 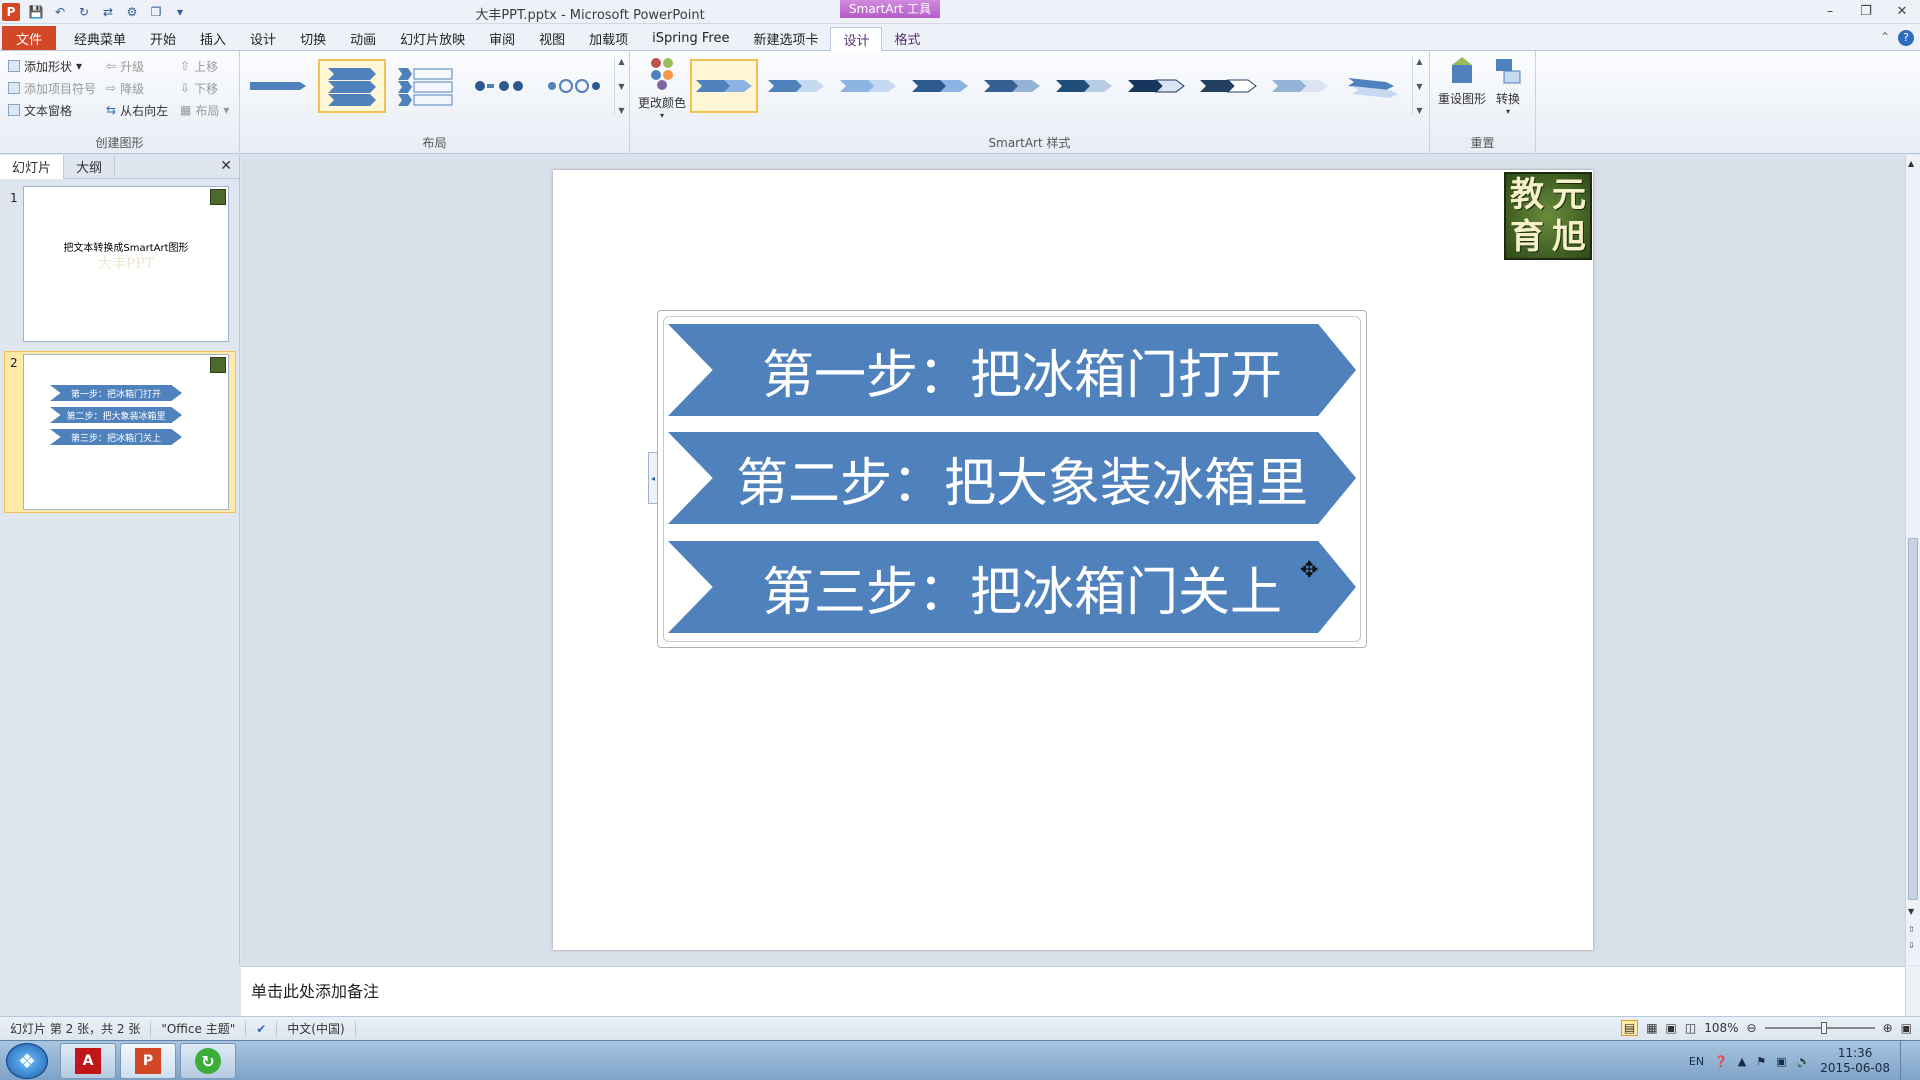 I want to click on move-down-button: ⇩ 下移, so click(x=204, y=88).